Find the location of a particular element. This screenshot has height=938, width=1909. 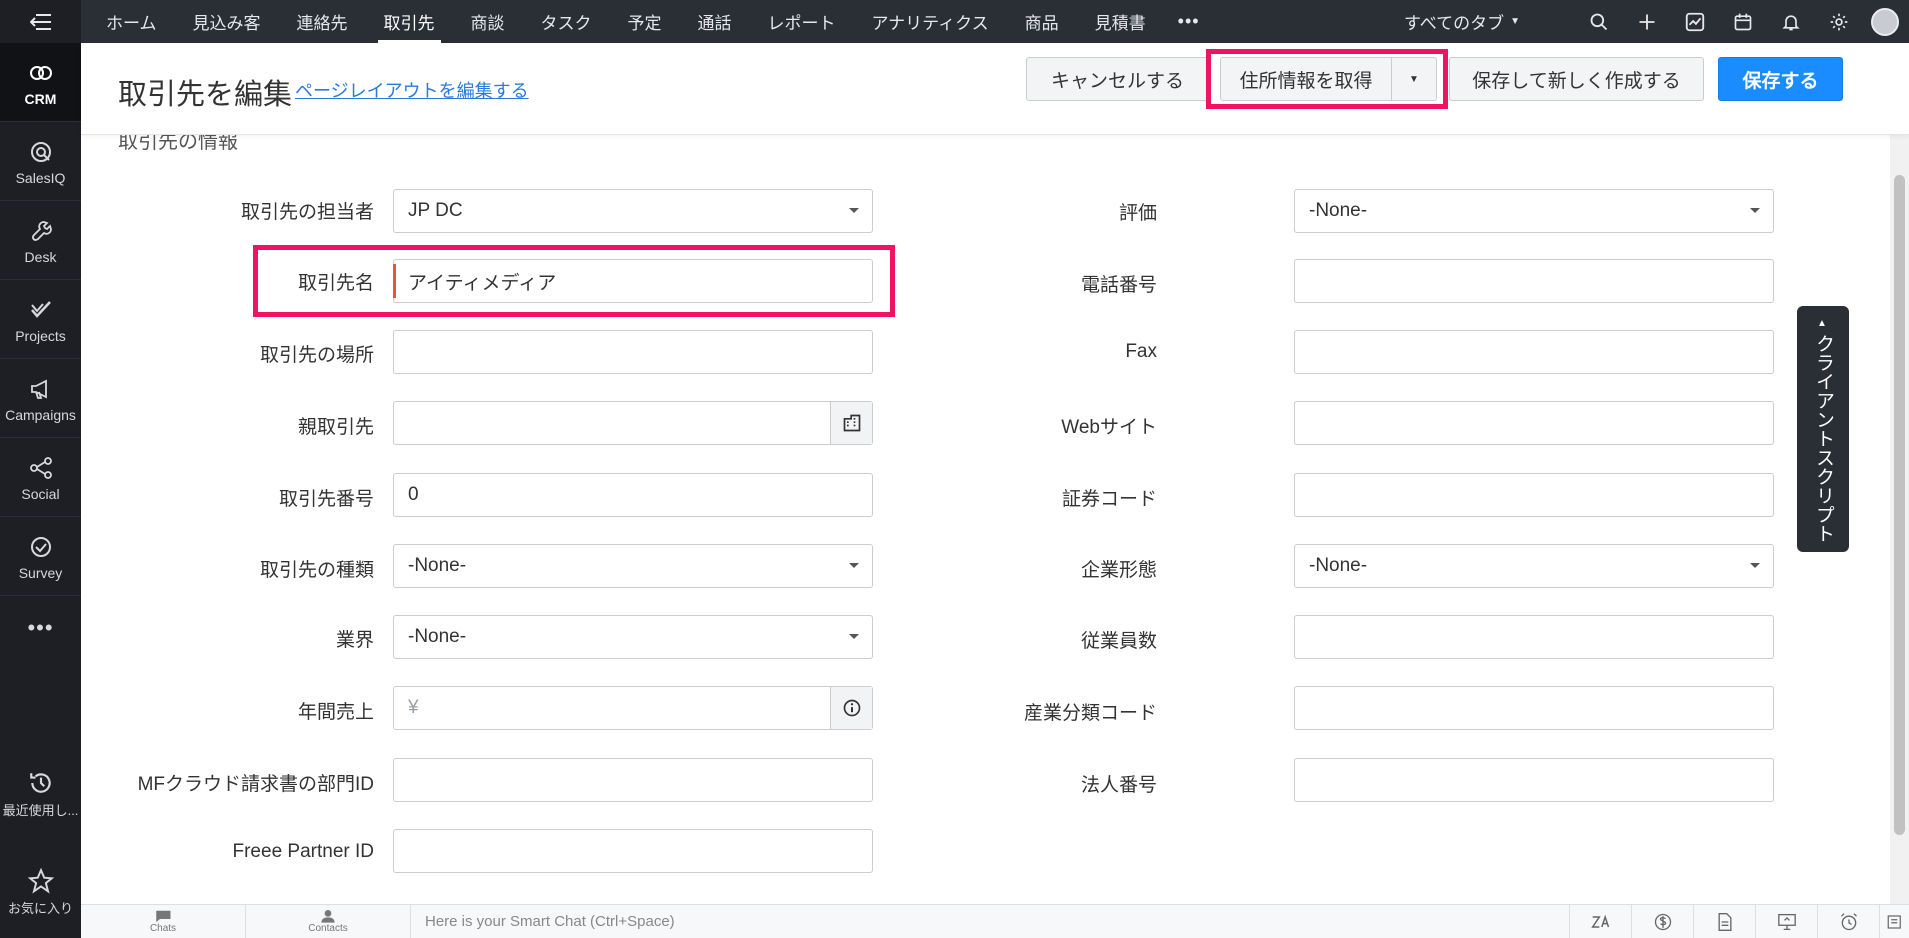

menu-toggle-button is located at coordinates (40, 21).